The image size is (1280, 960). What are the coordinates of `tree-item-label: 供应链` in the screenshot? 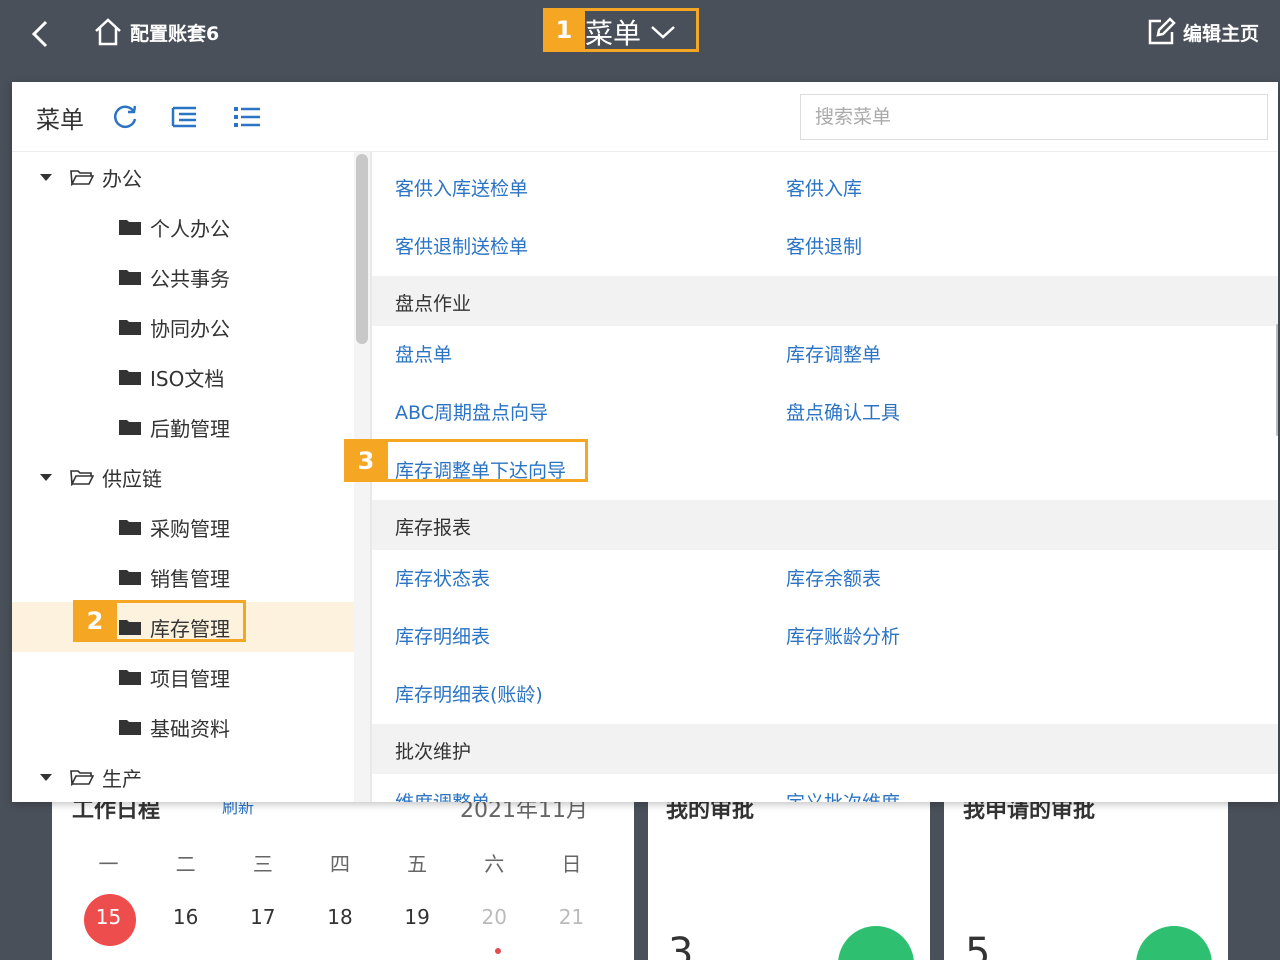 It's located at (132, 478).